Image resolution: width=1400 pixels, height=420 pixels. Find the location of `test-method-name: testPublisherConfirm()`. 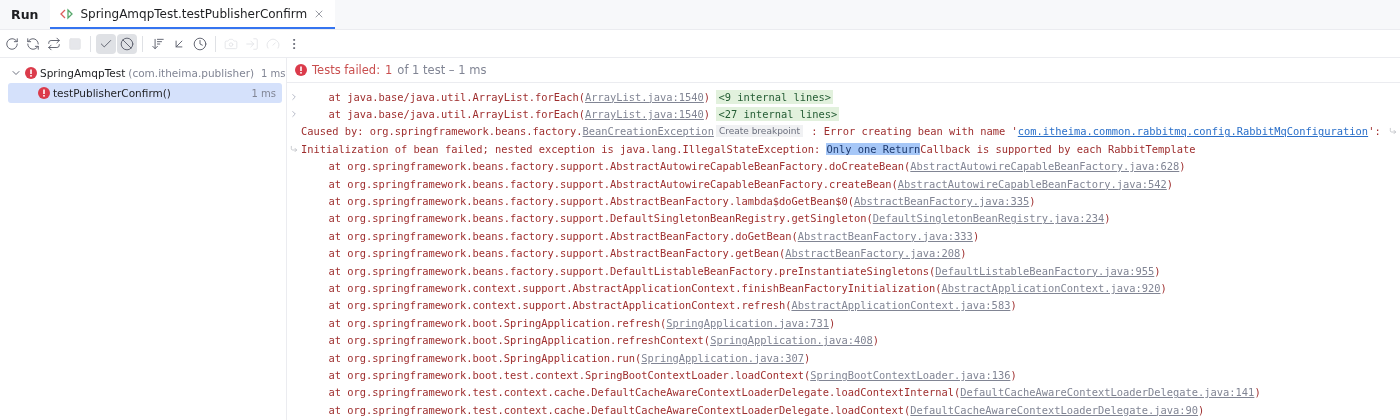

test-method-name: testPublisherConfirm() is located at coordinates (112, 93).